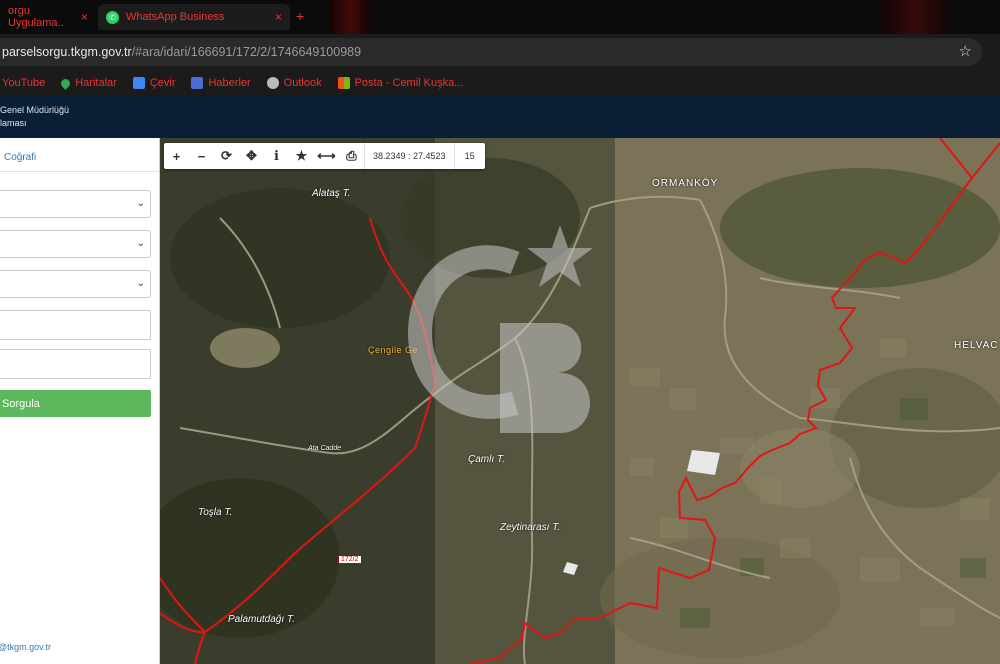 The height and width of the screenshot is (664, 1000). I want to click on map-label-camli: Çamlı T., so click(486, 459).